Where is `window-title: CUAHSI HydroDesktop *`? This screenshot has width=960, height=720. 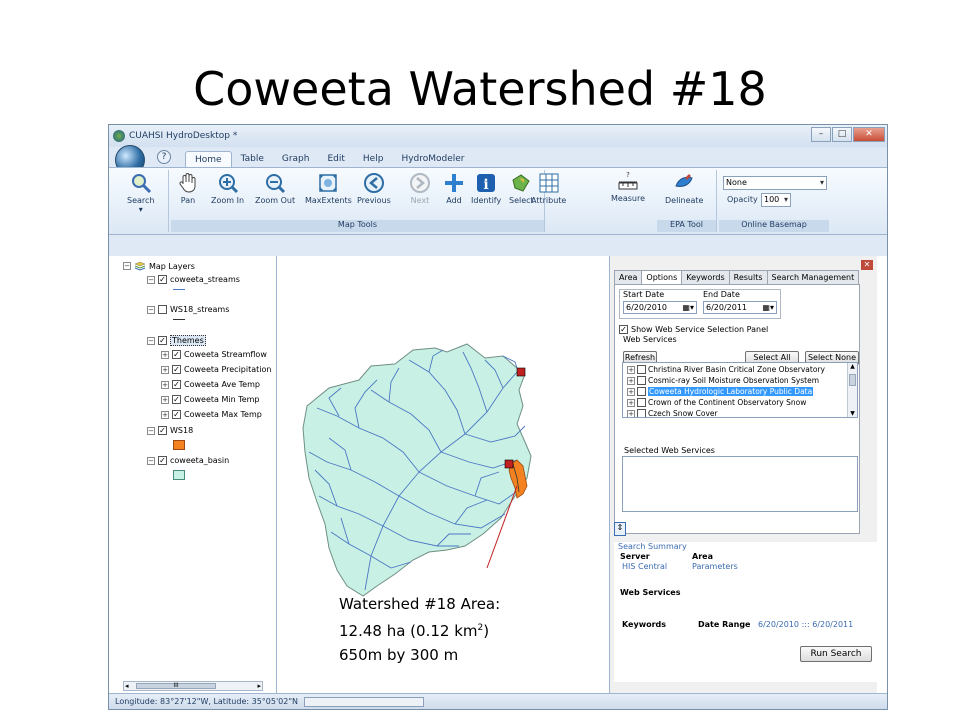 window-title: CUAHSI HydroDesktop * is located at coordinates (183, 136).